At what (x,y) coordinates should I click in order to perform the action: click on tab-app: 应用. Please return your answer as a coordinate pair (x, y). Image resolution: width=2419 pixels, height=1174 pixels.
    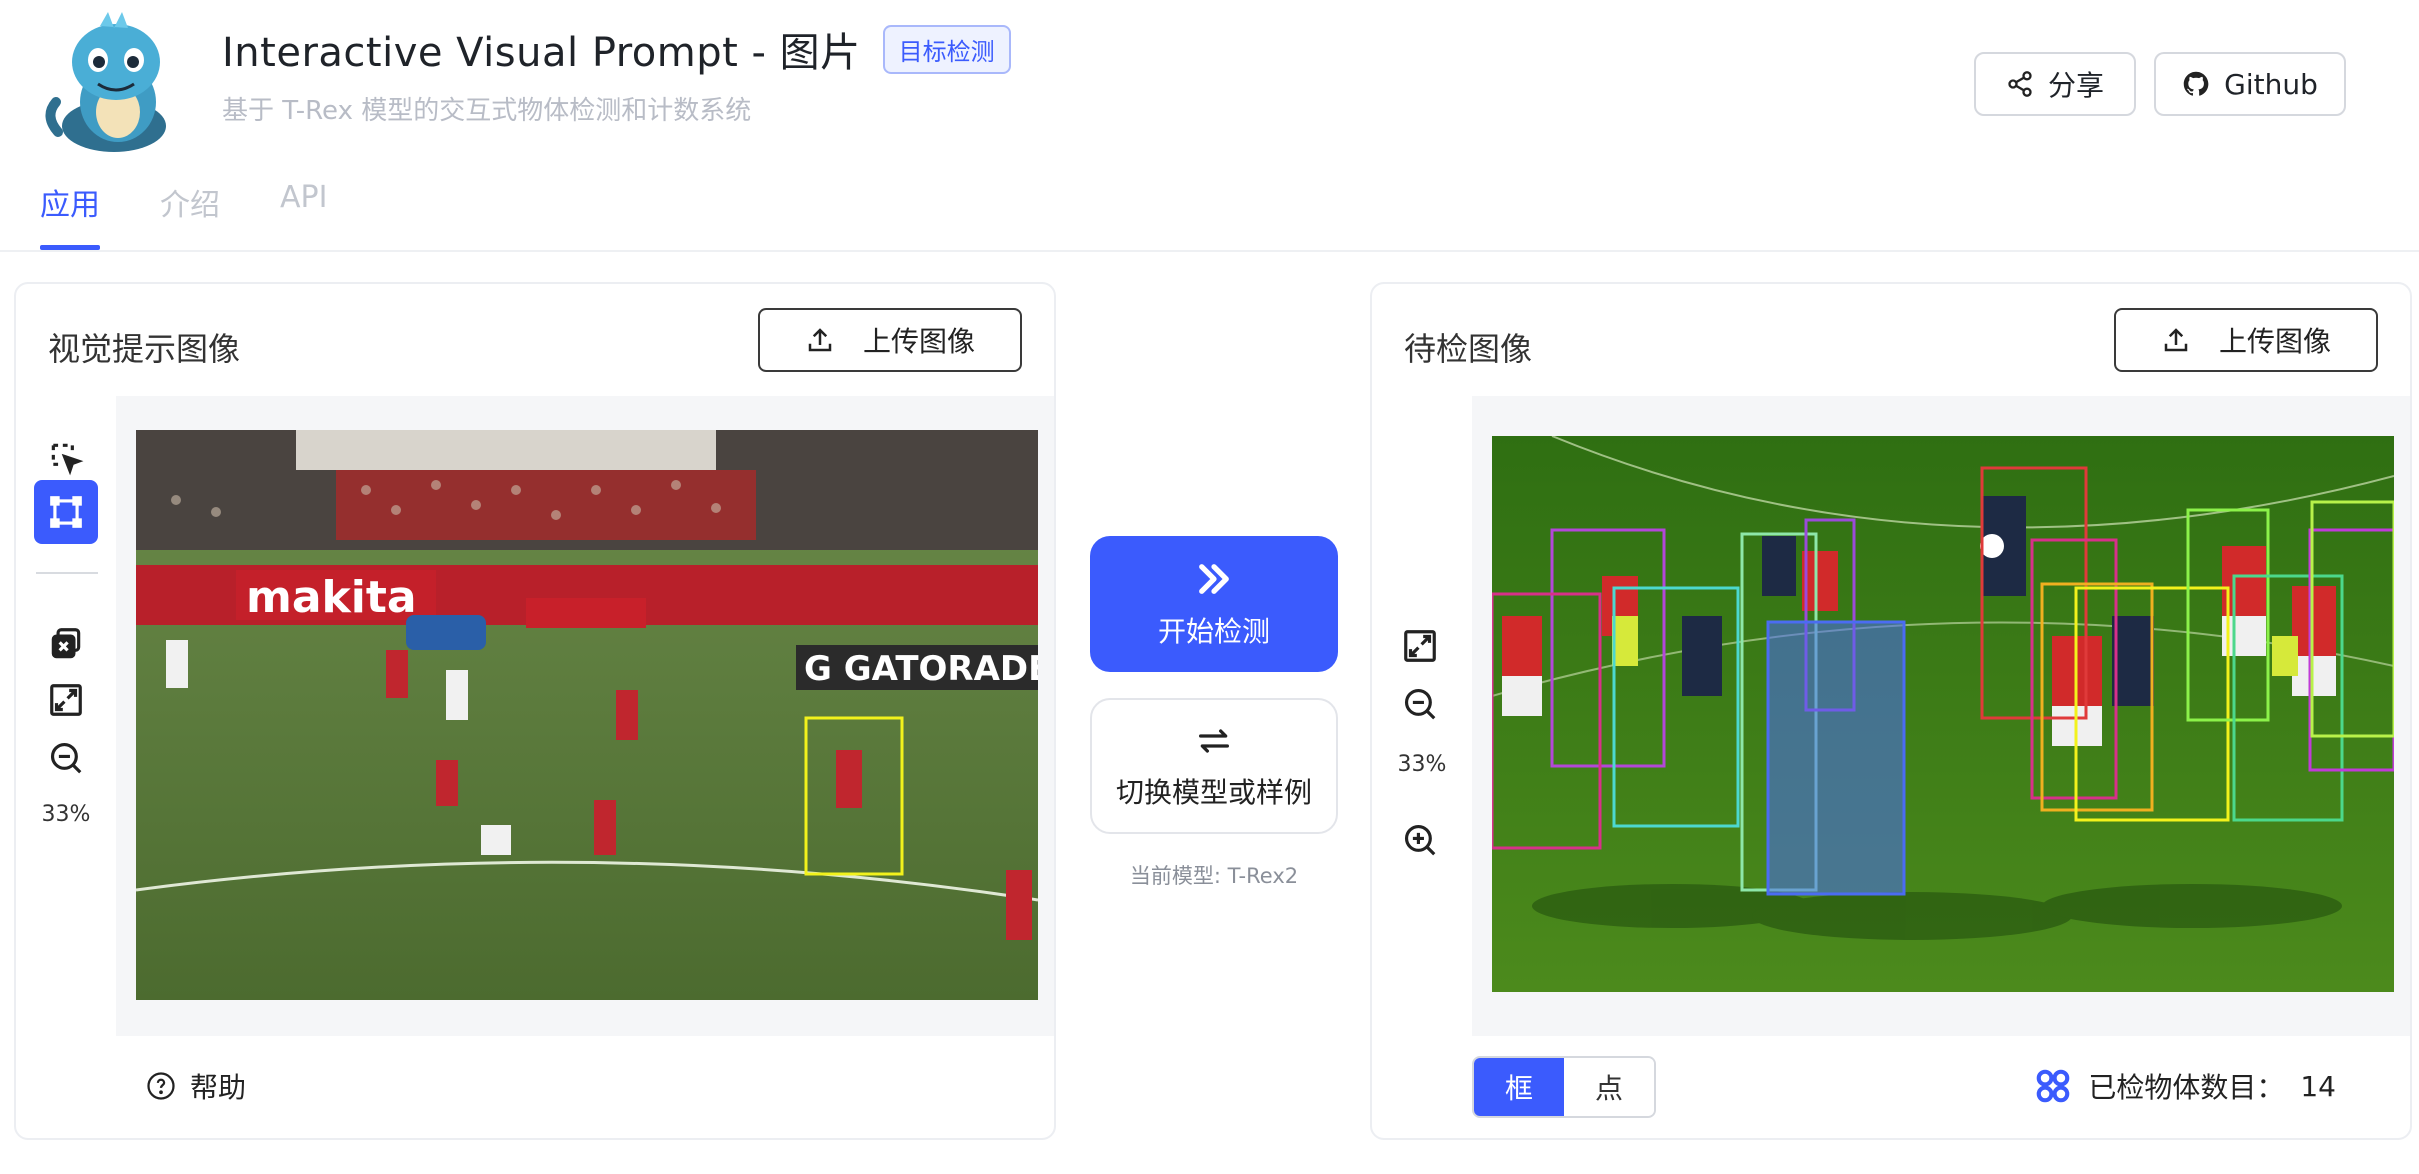
    Looking at the image, I should click on (70, 215).